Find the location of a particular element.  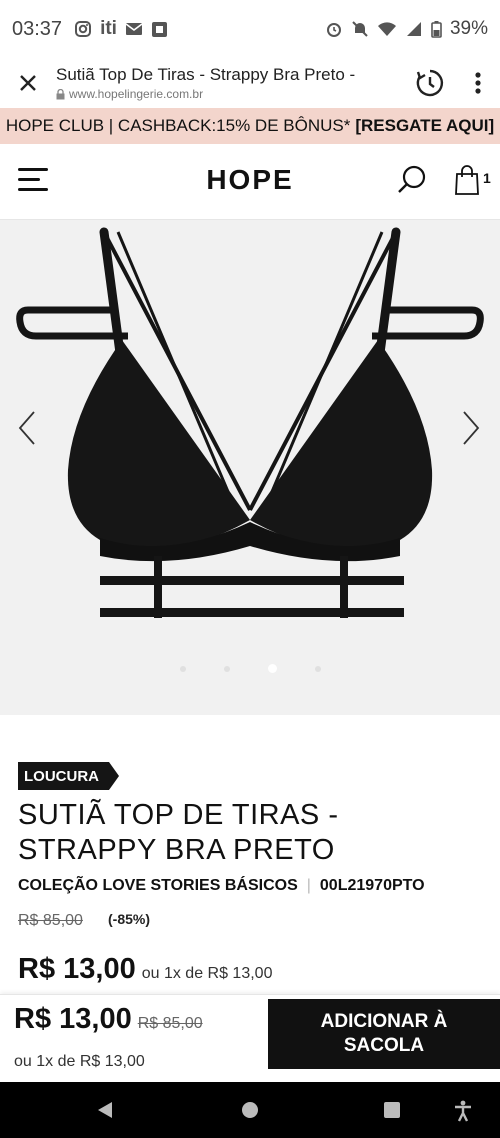

battery-icon is located at coordinates (436, 29).